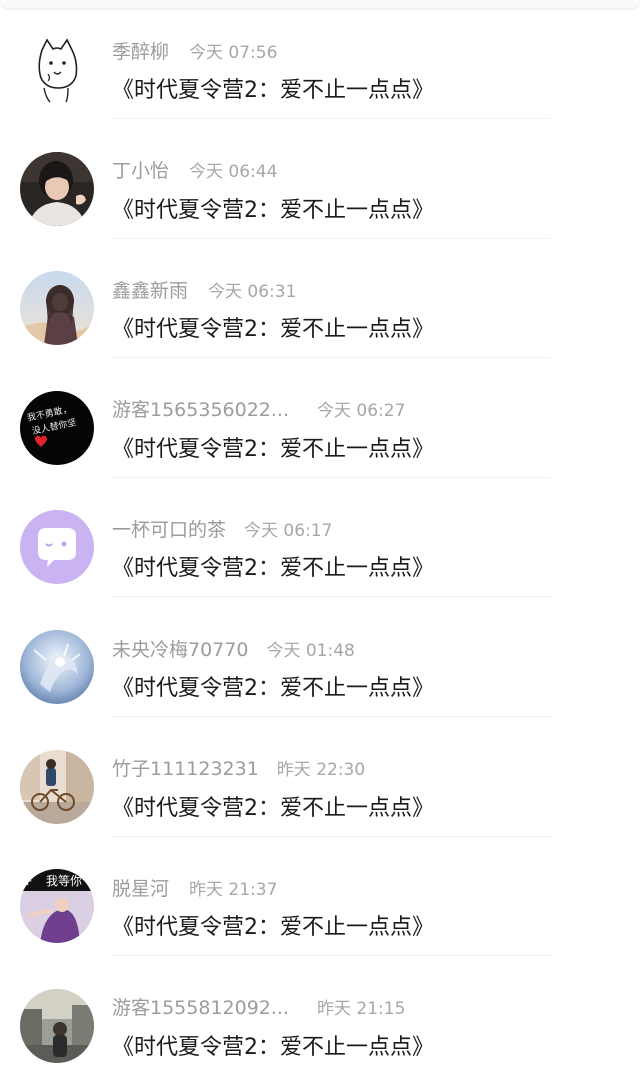  I want to click on anime-girl-avatar, so click(57, 308).